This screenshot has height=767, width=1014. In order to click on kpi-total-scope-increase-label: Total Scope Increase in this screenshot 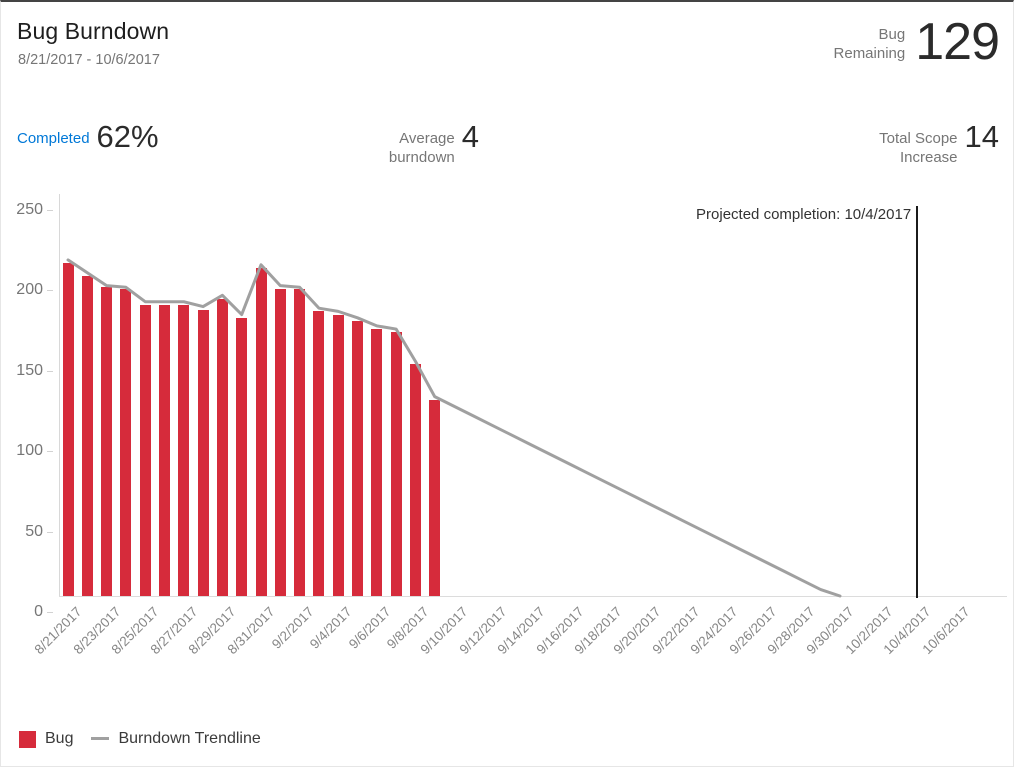, I will do `click(921, 143)`.